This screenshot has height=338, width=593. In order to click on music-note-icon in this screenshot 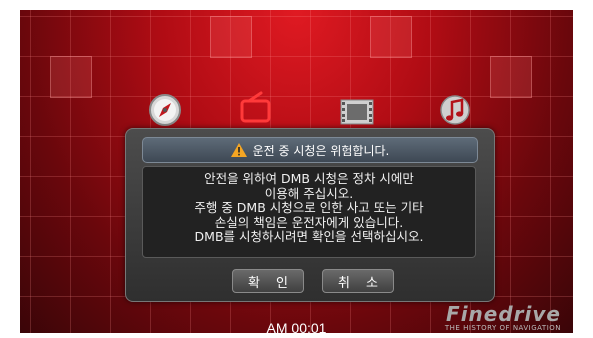, I will do `click(453, 110)`.